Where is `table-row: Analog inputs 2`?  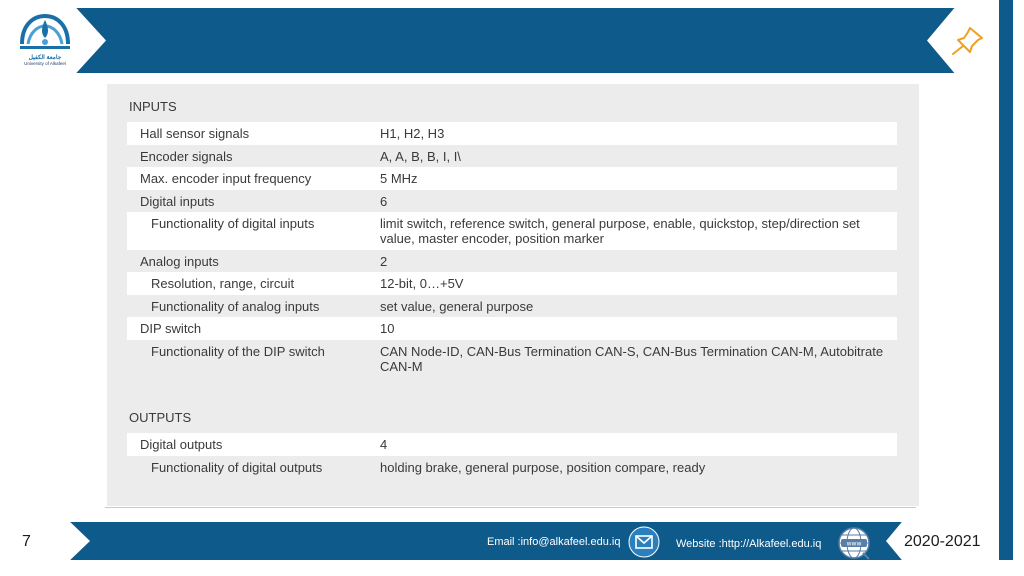 table-row: Analog inputs 2 is located at coordinates (512, 261).